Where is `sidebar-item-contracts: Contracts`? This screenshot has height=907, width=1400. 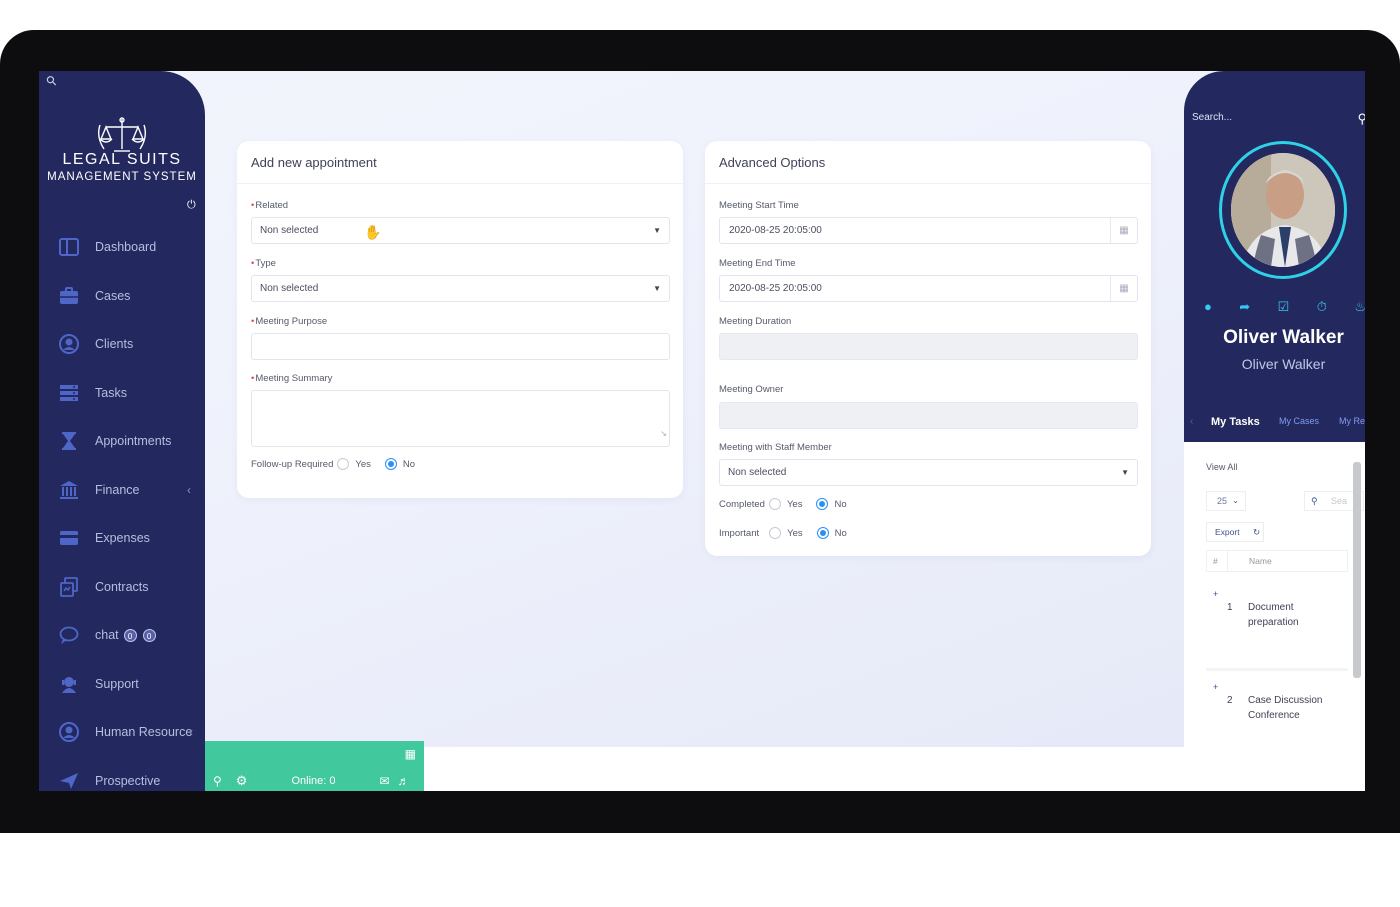
sidebar-item-contracts: Contracts is located at coordinates (122, 587).